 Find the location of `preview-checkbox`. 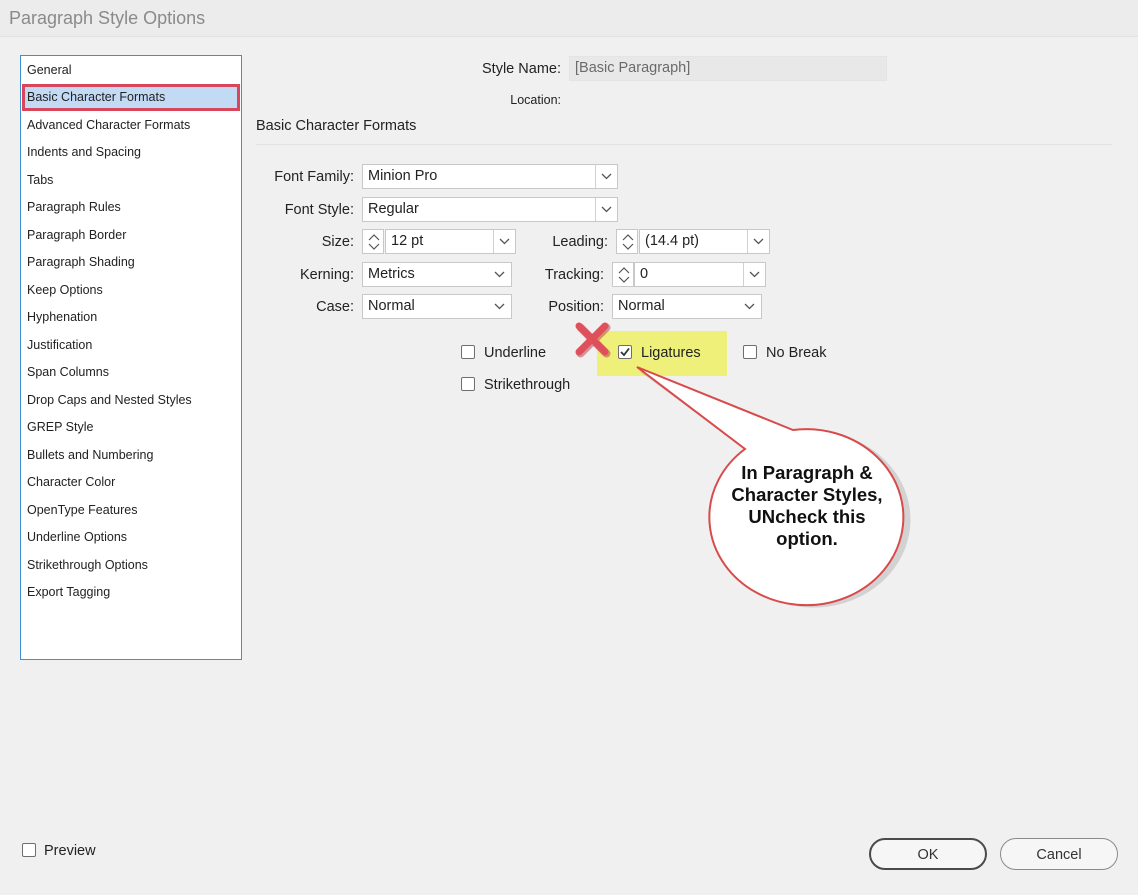

preview-checkbox is located at coordinates (29, 850).